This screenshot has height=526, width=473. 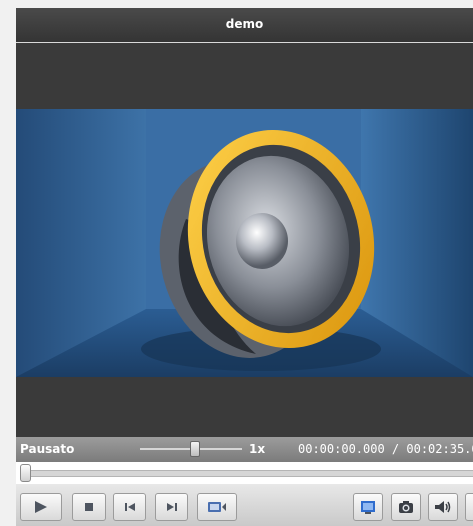 I want to click on time-display: 00:00:00.000 / 00:02:35.69, so click(x=385, y=449).